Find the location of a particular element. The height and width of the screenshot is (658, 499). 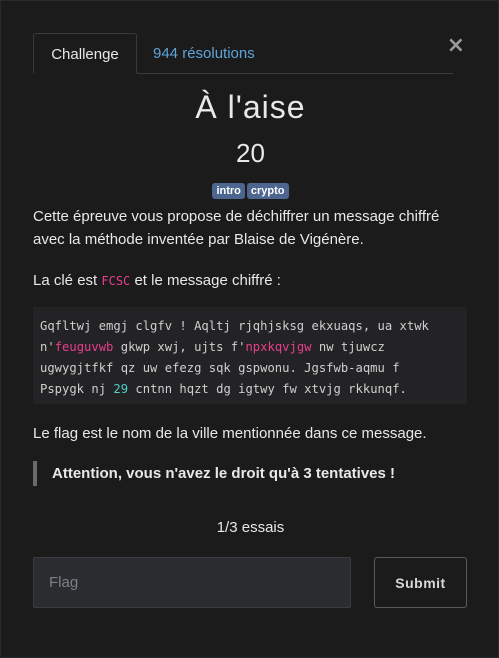

code-number: 29 is located at coordinates (121, 389).